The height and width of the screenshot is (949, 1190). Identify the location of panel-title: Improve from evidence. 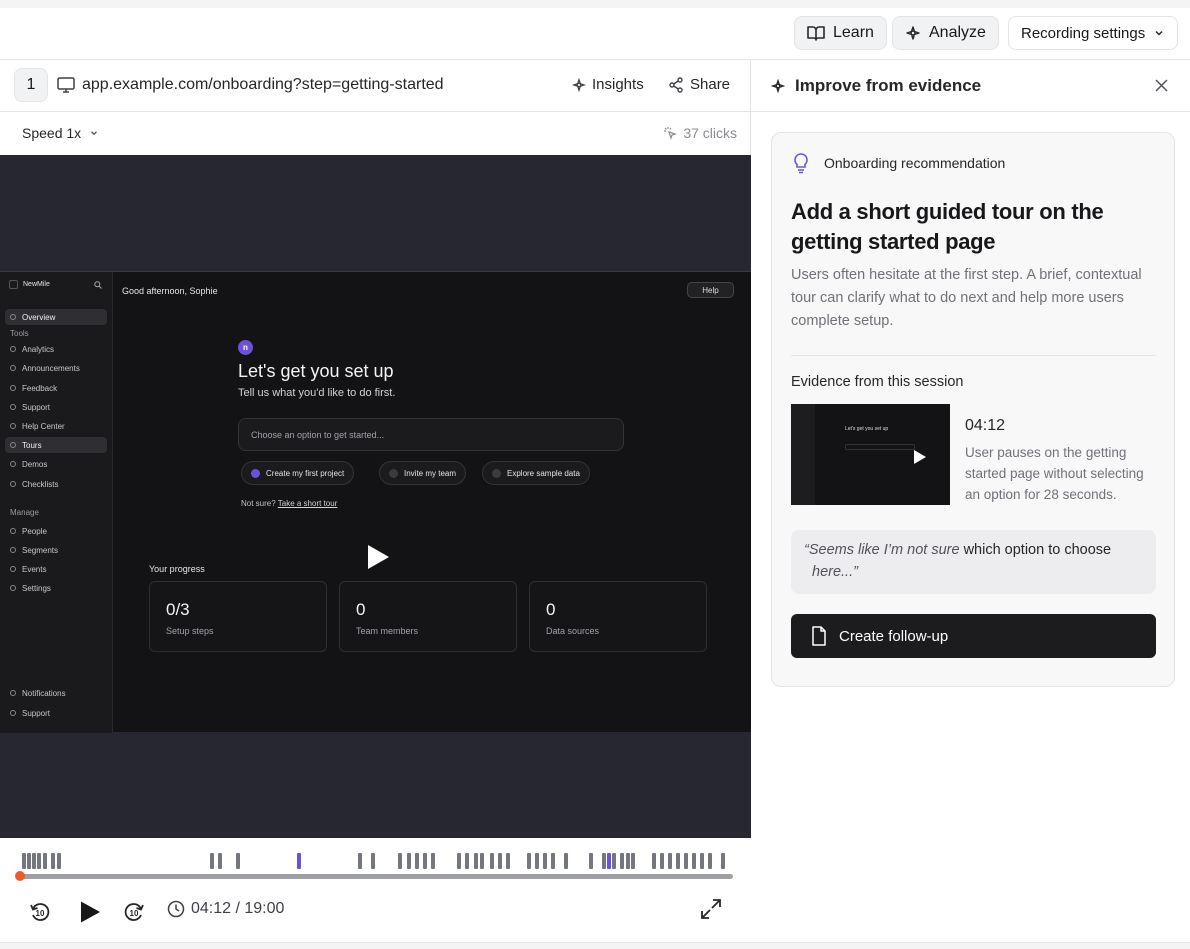
(888, 85).